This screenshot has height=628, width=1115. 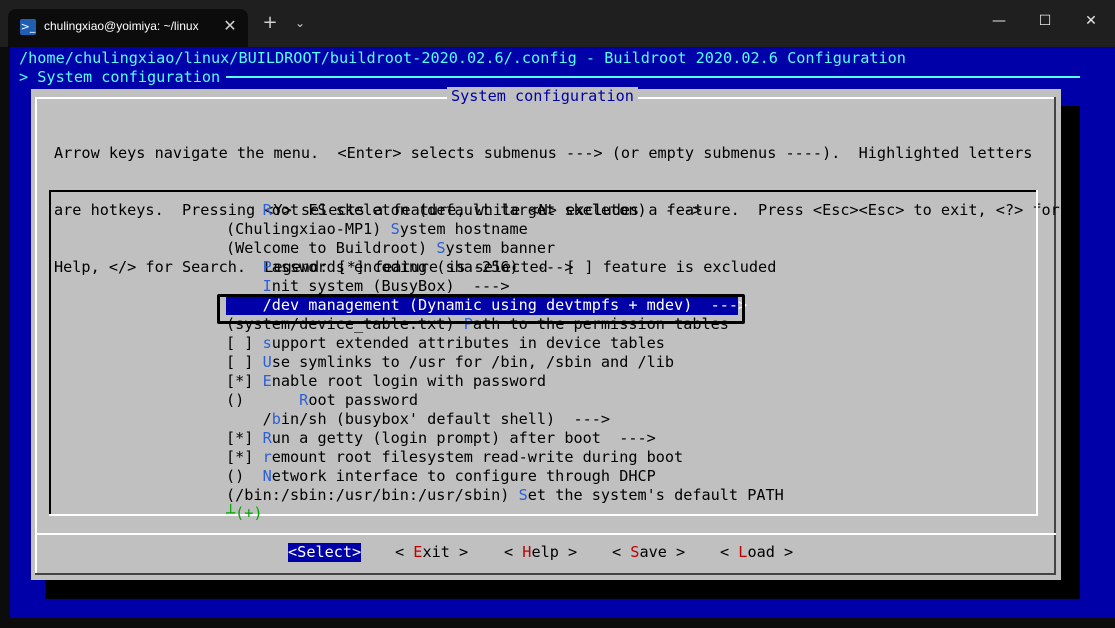 I want to click on dialog-button: < Help >, so click(x=540, y=552).